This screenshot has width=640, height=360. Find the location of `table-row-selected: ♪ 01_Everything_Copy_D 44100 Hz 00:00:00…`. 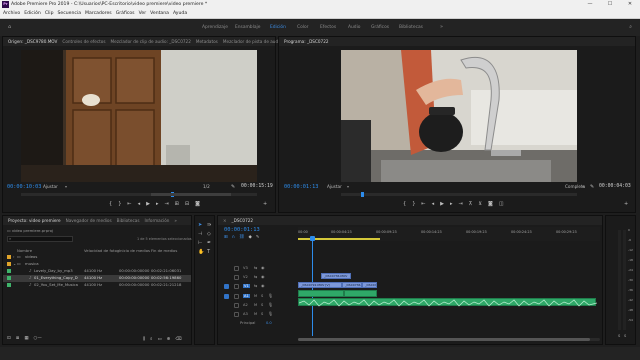

table-row-selected: ♪ 01_Everything_Copy_D 44100 Hz 00:00:00… is located at coordinates (97, 278).